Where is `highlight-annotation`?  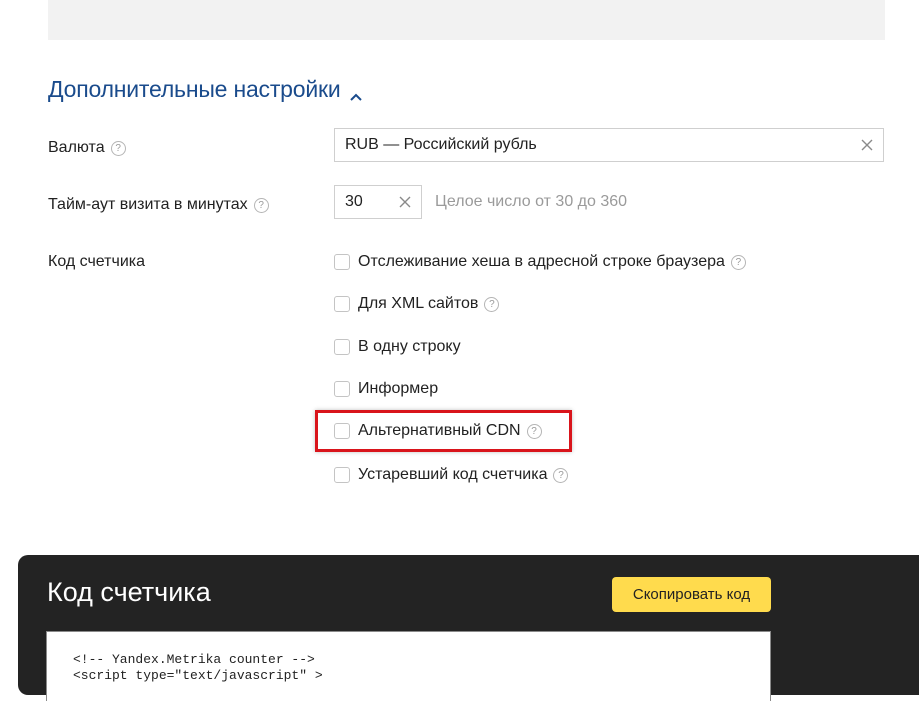
highlight-annotation is located at coordinates (443, 431).